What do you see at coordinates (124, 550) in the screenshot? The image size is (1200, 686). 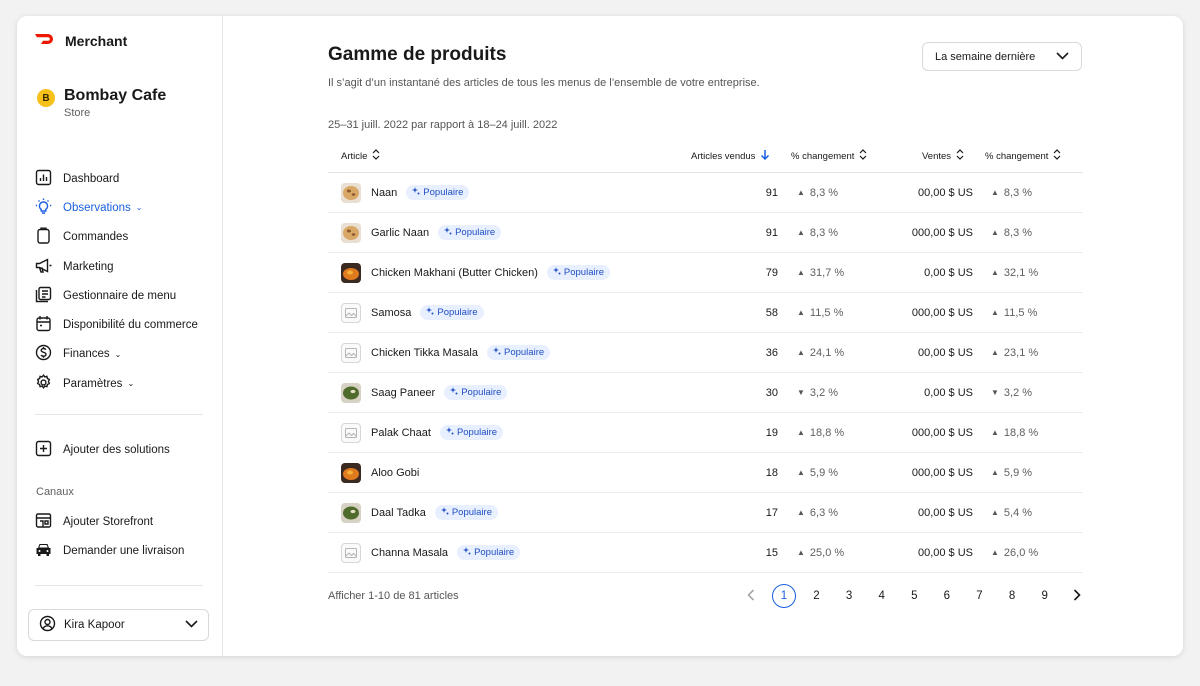 I see `sidebar-item-label: Demander une livraison` at bounding box center [124, 550].